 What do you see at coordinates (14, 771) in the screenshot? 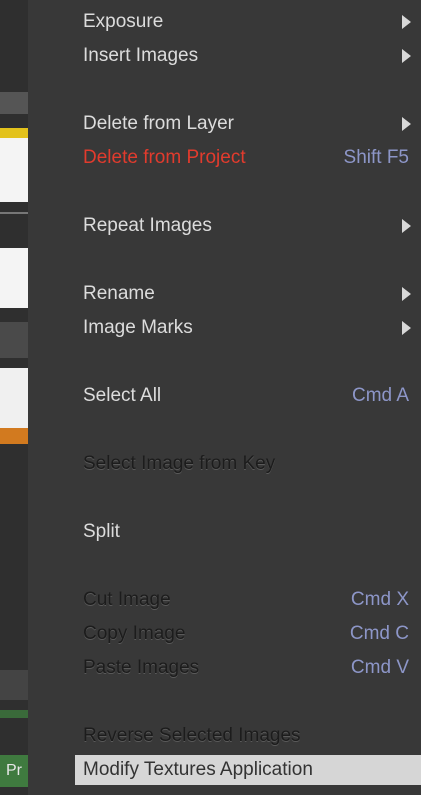
I see `bottom-tab: Pr` at bounding box center [14, 771].